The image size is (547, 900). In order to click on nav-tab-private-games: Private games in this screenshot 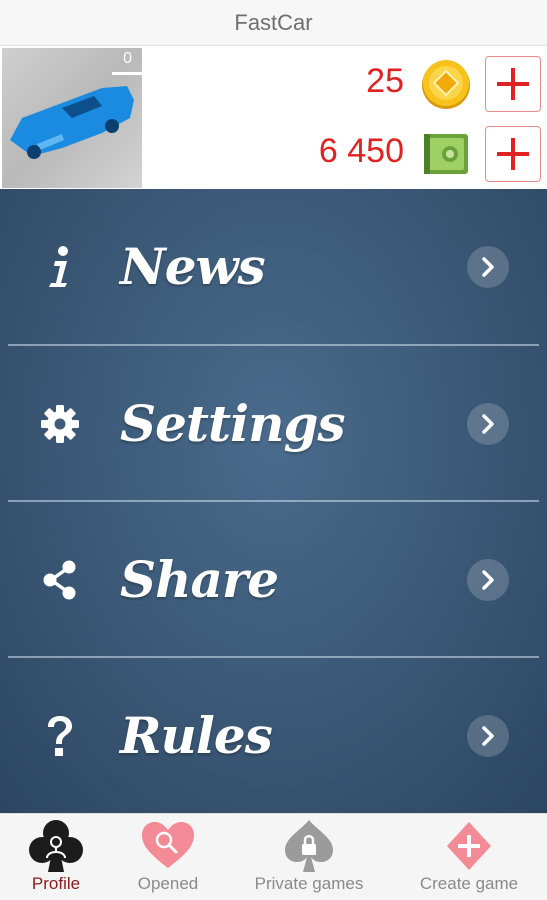, I will do `click(309, 857)`.